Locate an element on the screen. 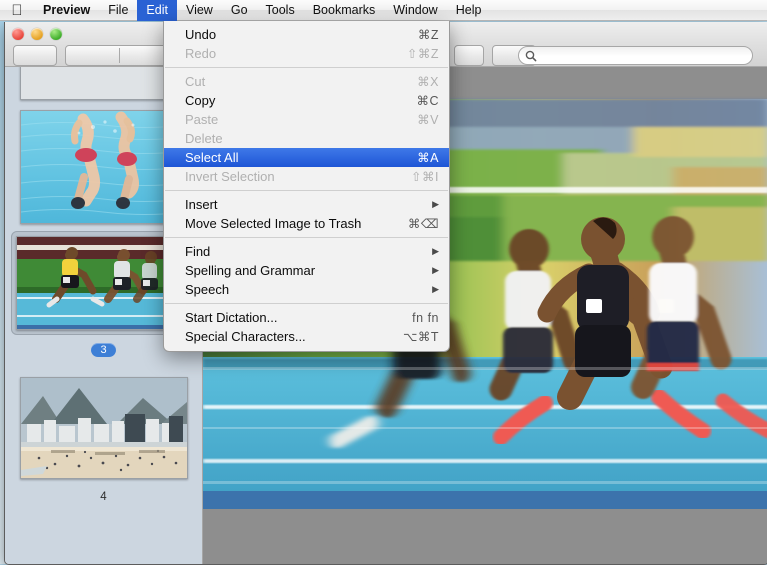 The height and width of the screenshot is (565, 767). menu-item-label: Paste is located at coordinates (202, 119).